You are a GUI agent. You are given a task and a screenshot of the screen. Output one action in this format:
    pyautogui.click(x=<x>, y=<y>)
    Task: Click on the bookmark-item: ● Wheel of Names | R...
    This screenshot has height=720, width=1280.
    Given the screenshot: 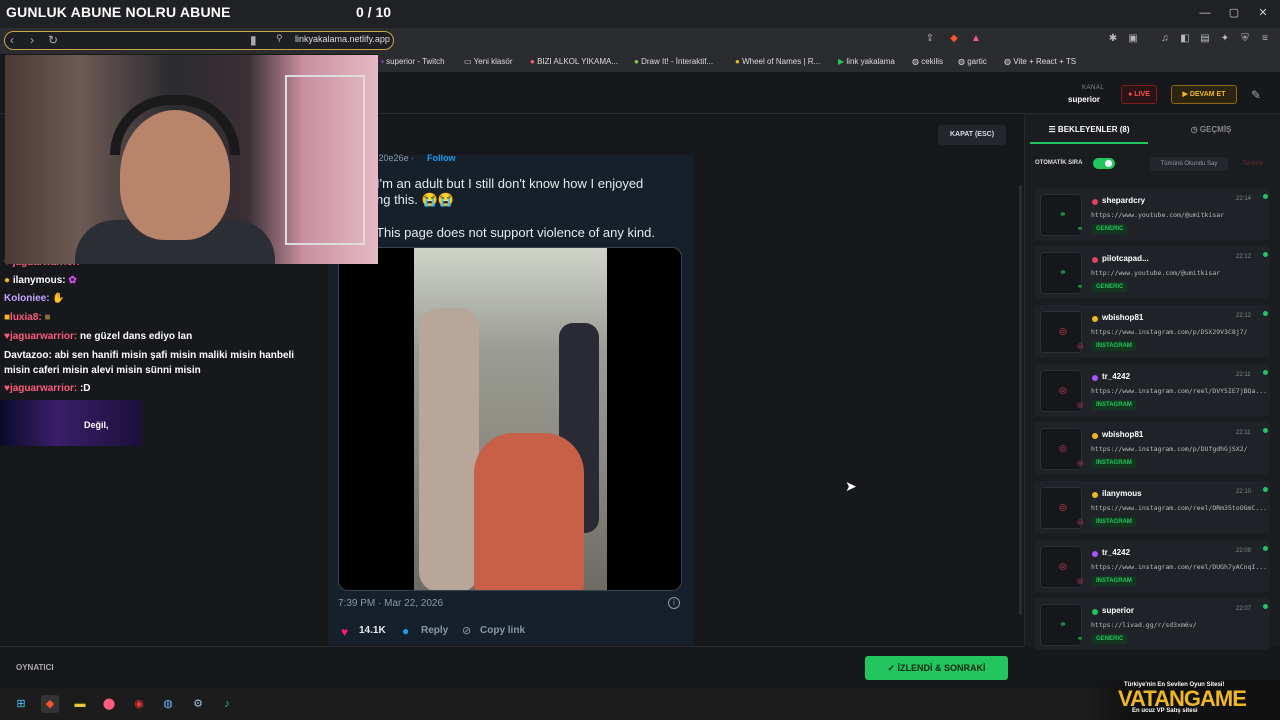 What is the action you would take?
    pyautogui.click(x=777, y=61)
    